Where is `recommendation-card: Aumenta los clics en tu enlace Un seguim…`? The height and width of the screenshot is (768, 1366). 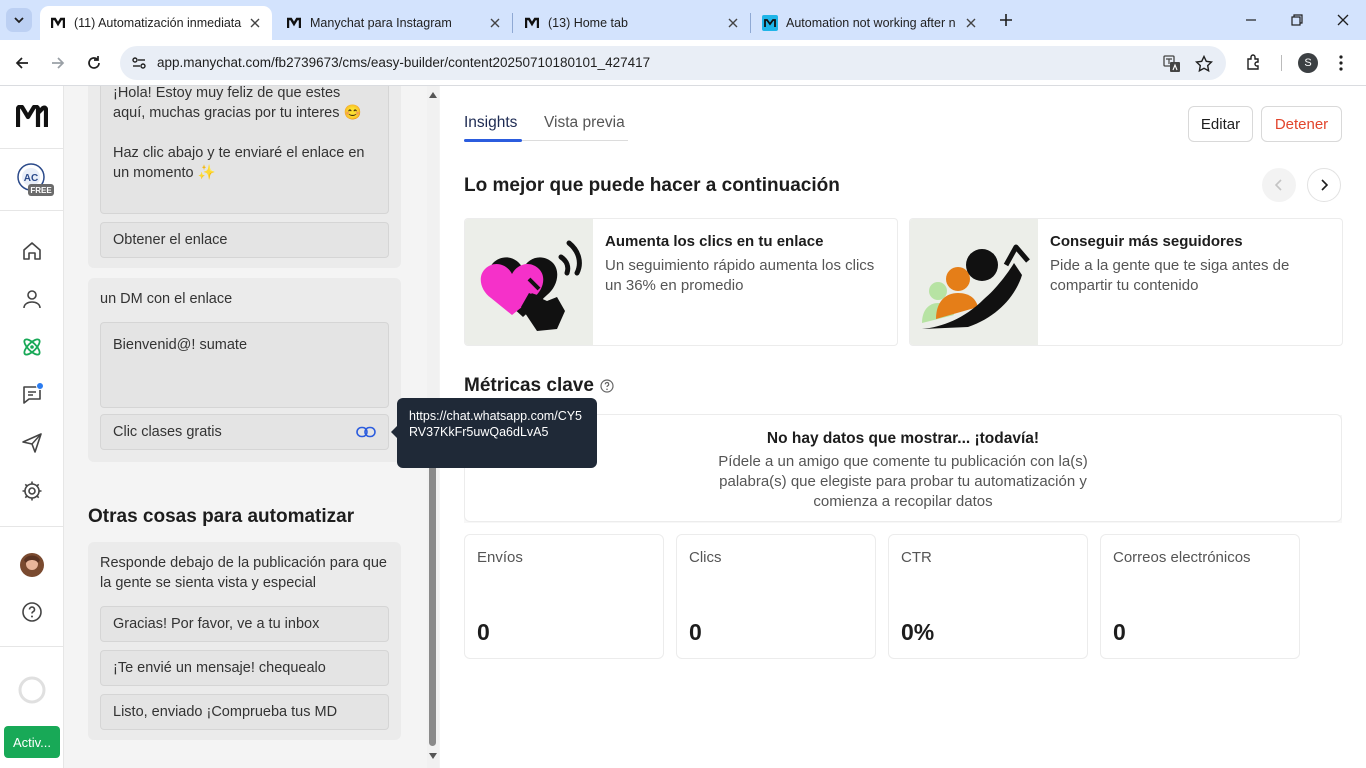 recommendation-card: Aumenta los clics en tu enlace Un seguim… is located at coordinates (681, 282).